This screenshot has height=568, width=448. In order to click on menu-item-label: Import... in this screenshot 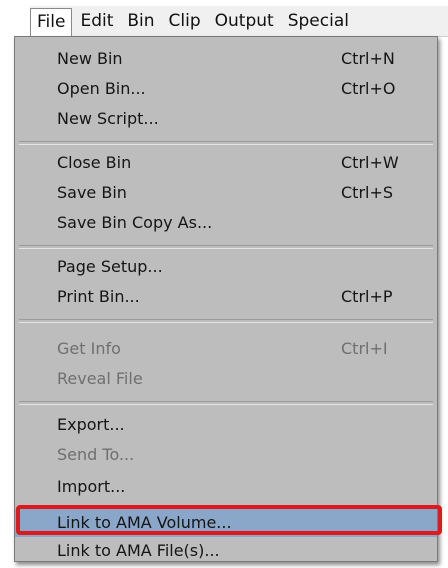, I will do `click(91, 486)`.